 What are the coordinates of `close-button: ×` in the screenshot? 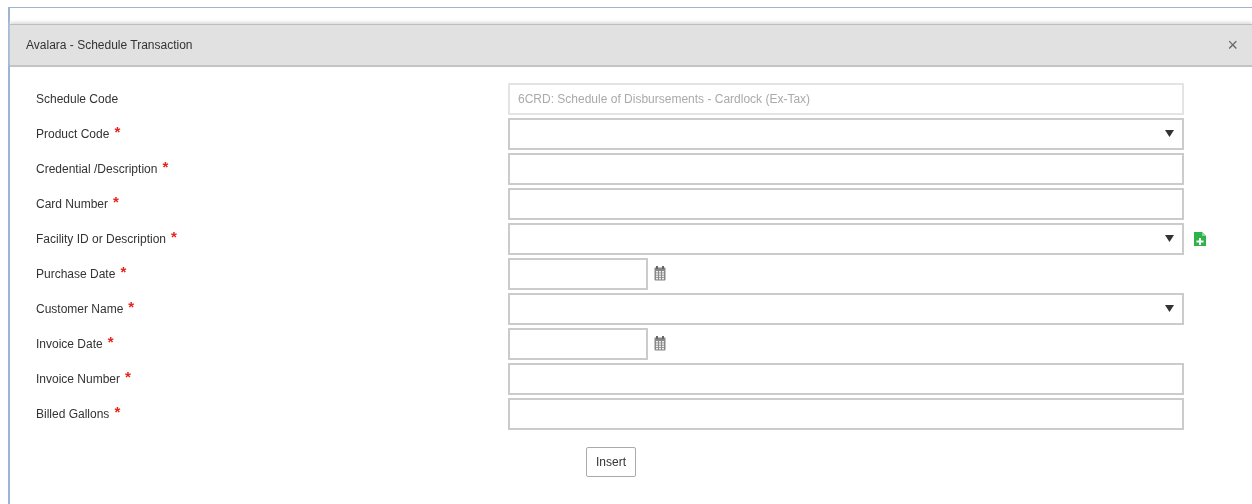 It's located at (1232, 45).